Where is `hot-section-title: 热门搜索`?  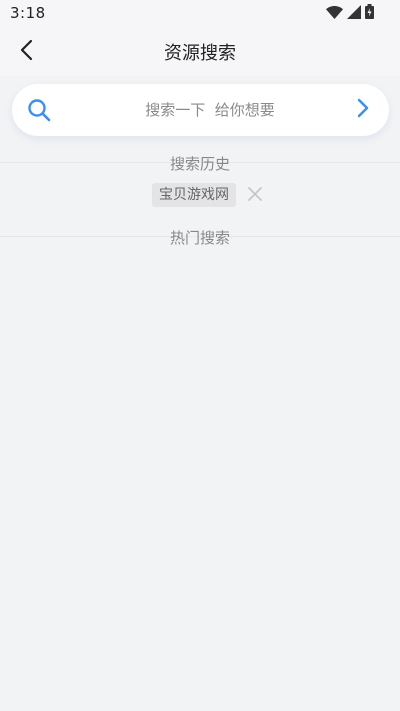 hot-section-title: 热门搜索 is located at coordinates (199, 238).